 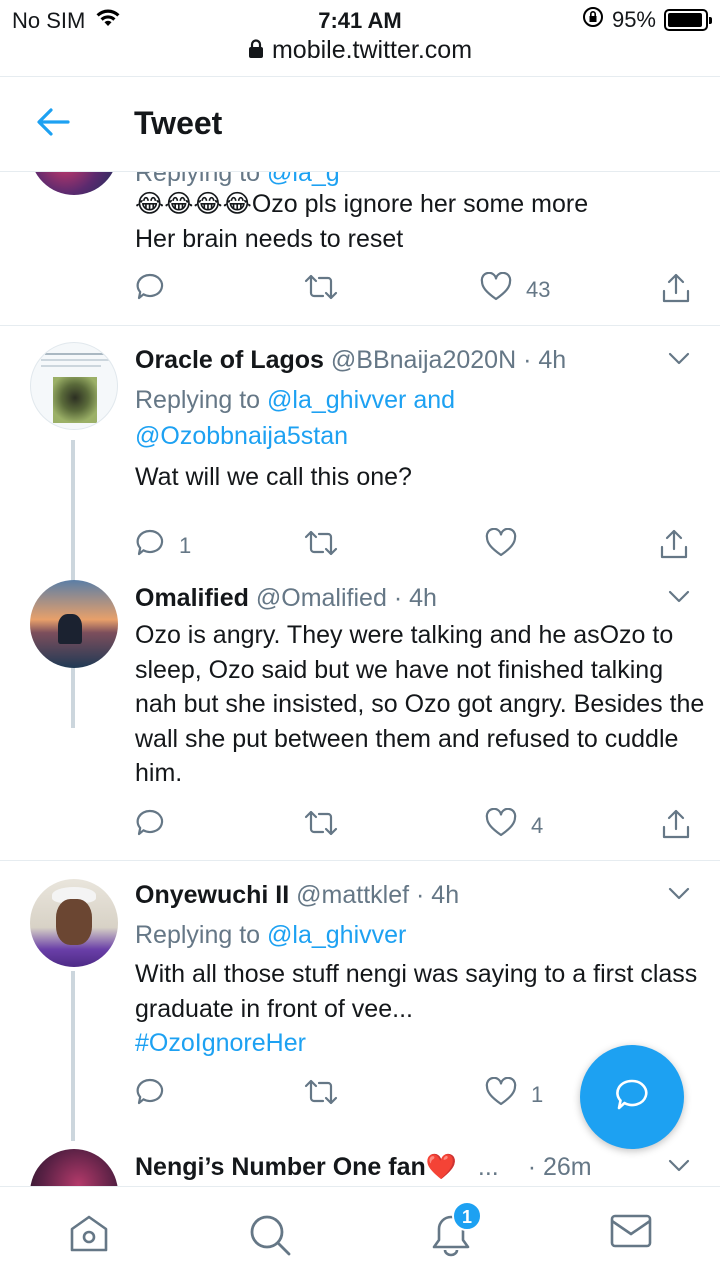 I want to click on reply-context-clipped: Replying to @la_g, so click(x=237, y=179).